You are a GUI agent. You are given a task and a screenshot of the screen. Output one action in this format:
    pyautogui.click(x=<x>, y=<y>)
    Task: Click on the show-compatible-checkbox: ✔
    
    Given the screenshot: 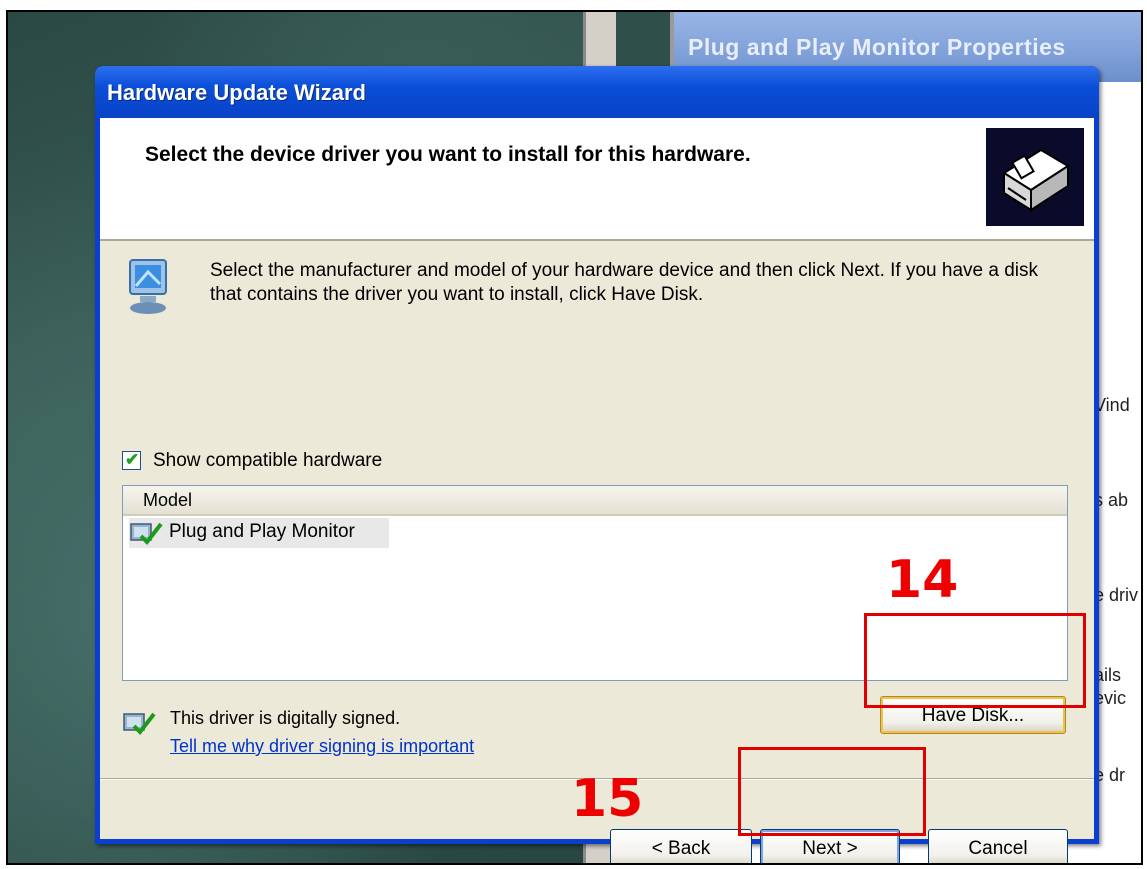 What is the action you would take?
    pyautogui.click(x=131, y=460)
    